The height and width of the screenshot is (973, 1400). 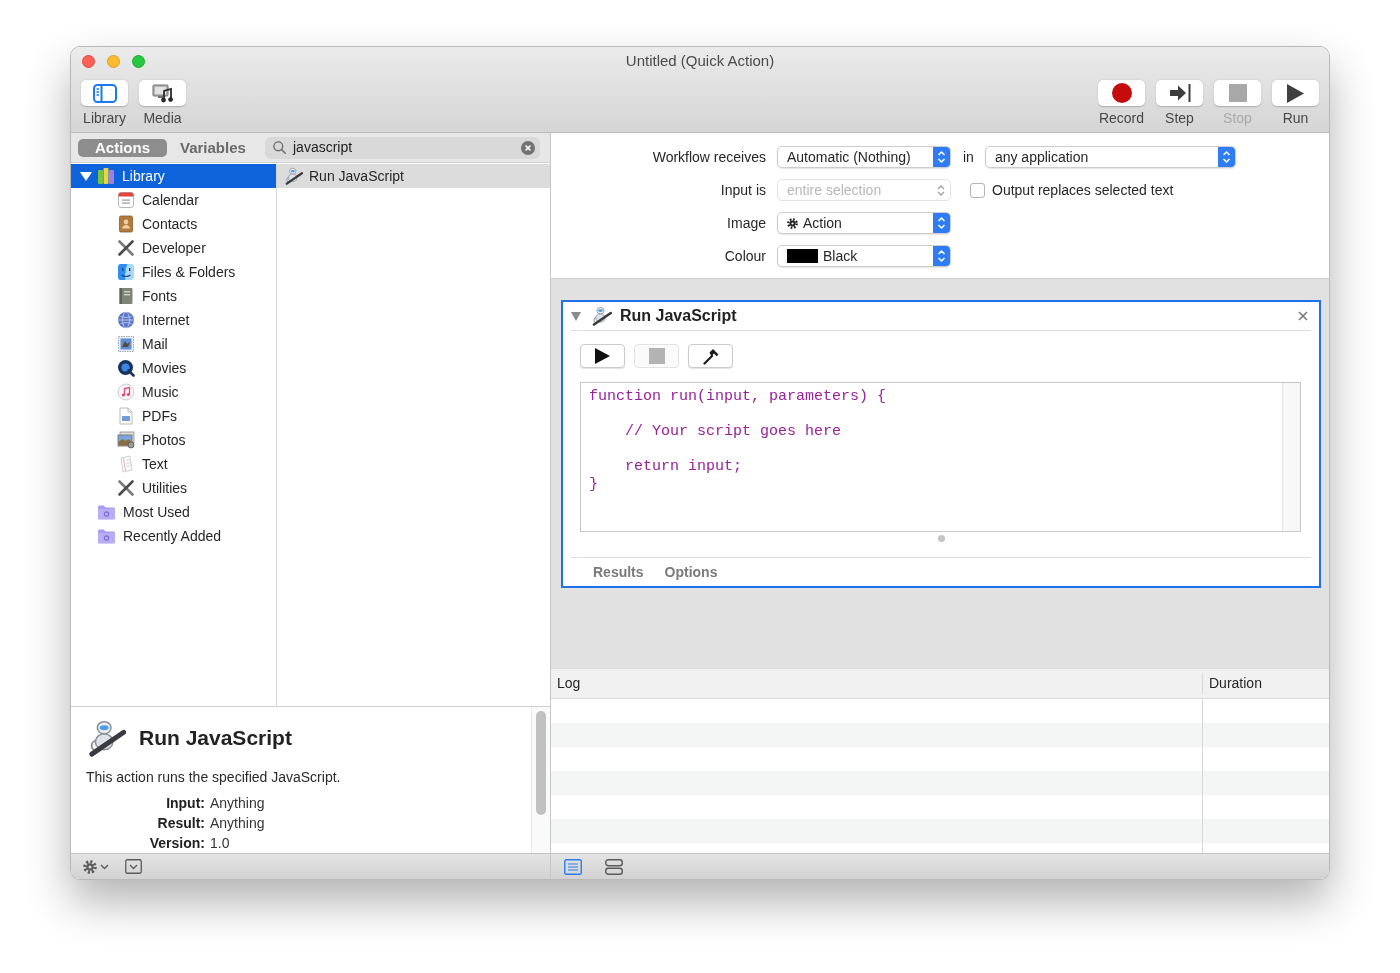 I want to click on library-tree-item: Movies, so click(x=173, y=368).